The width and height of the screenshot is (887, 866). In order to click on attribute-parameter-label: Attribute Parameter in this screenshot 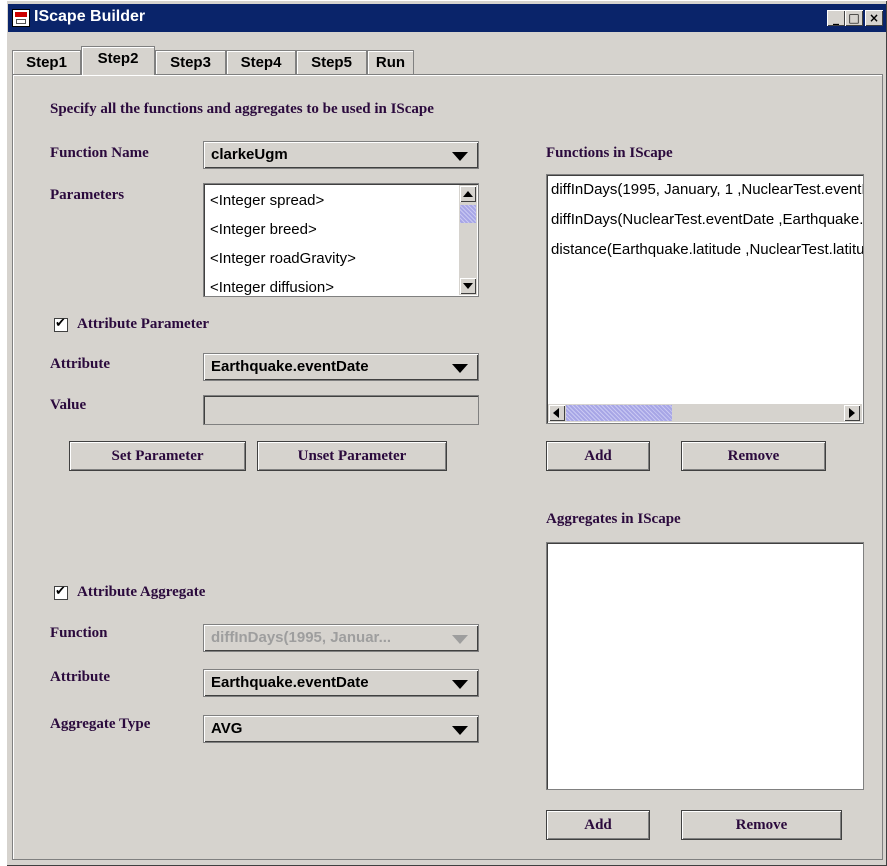, I will do `click(143, 324)`.